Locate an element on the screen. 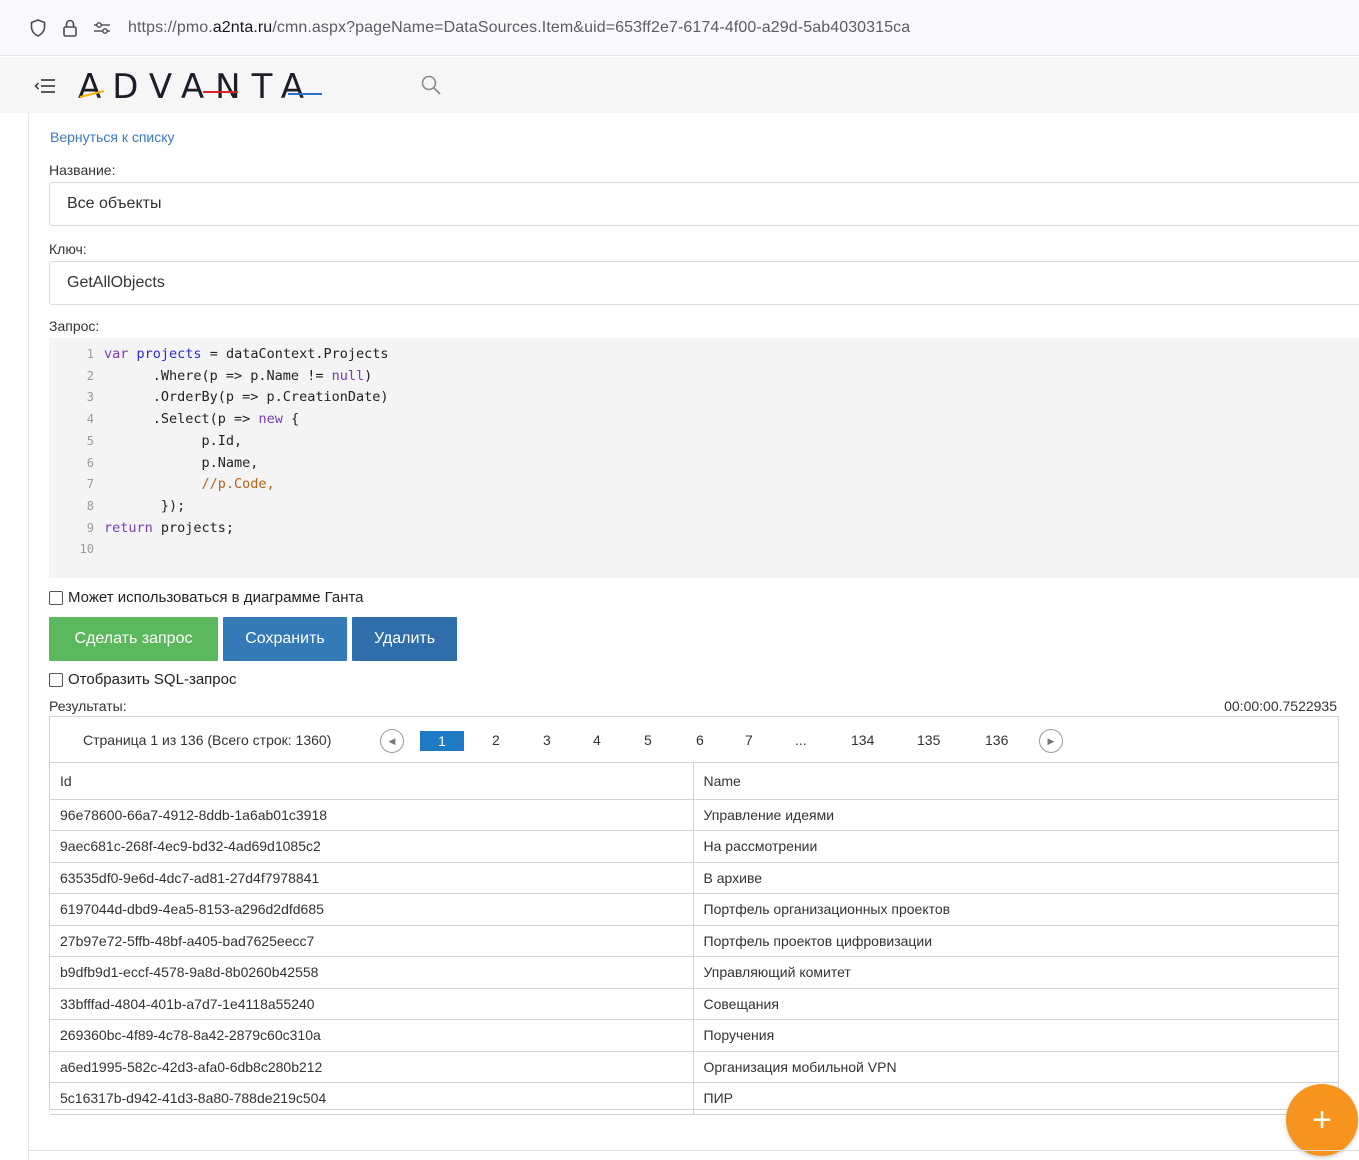 The image size is (1359, 1160). code-line: 10 is located at coordinates (76, 549).